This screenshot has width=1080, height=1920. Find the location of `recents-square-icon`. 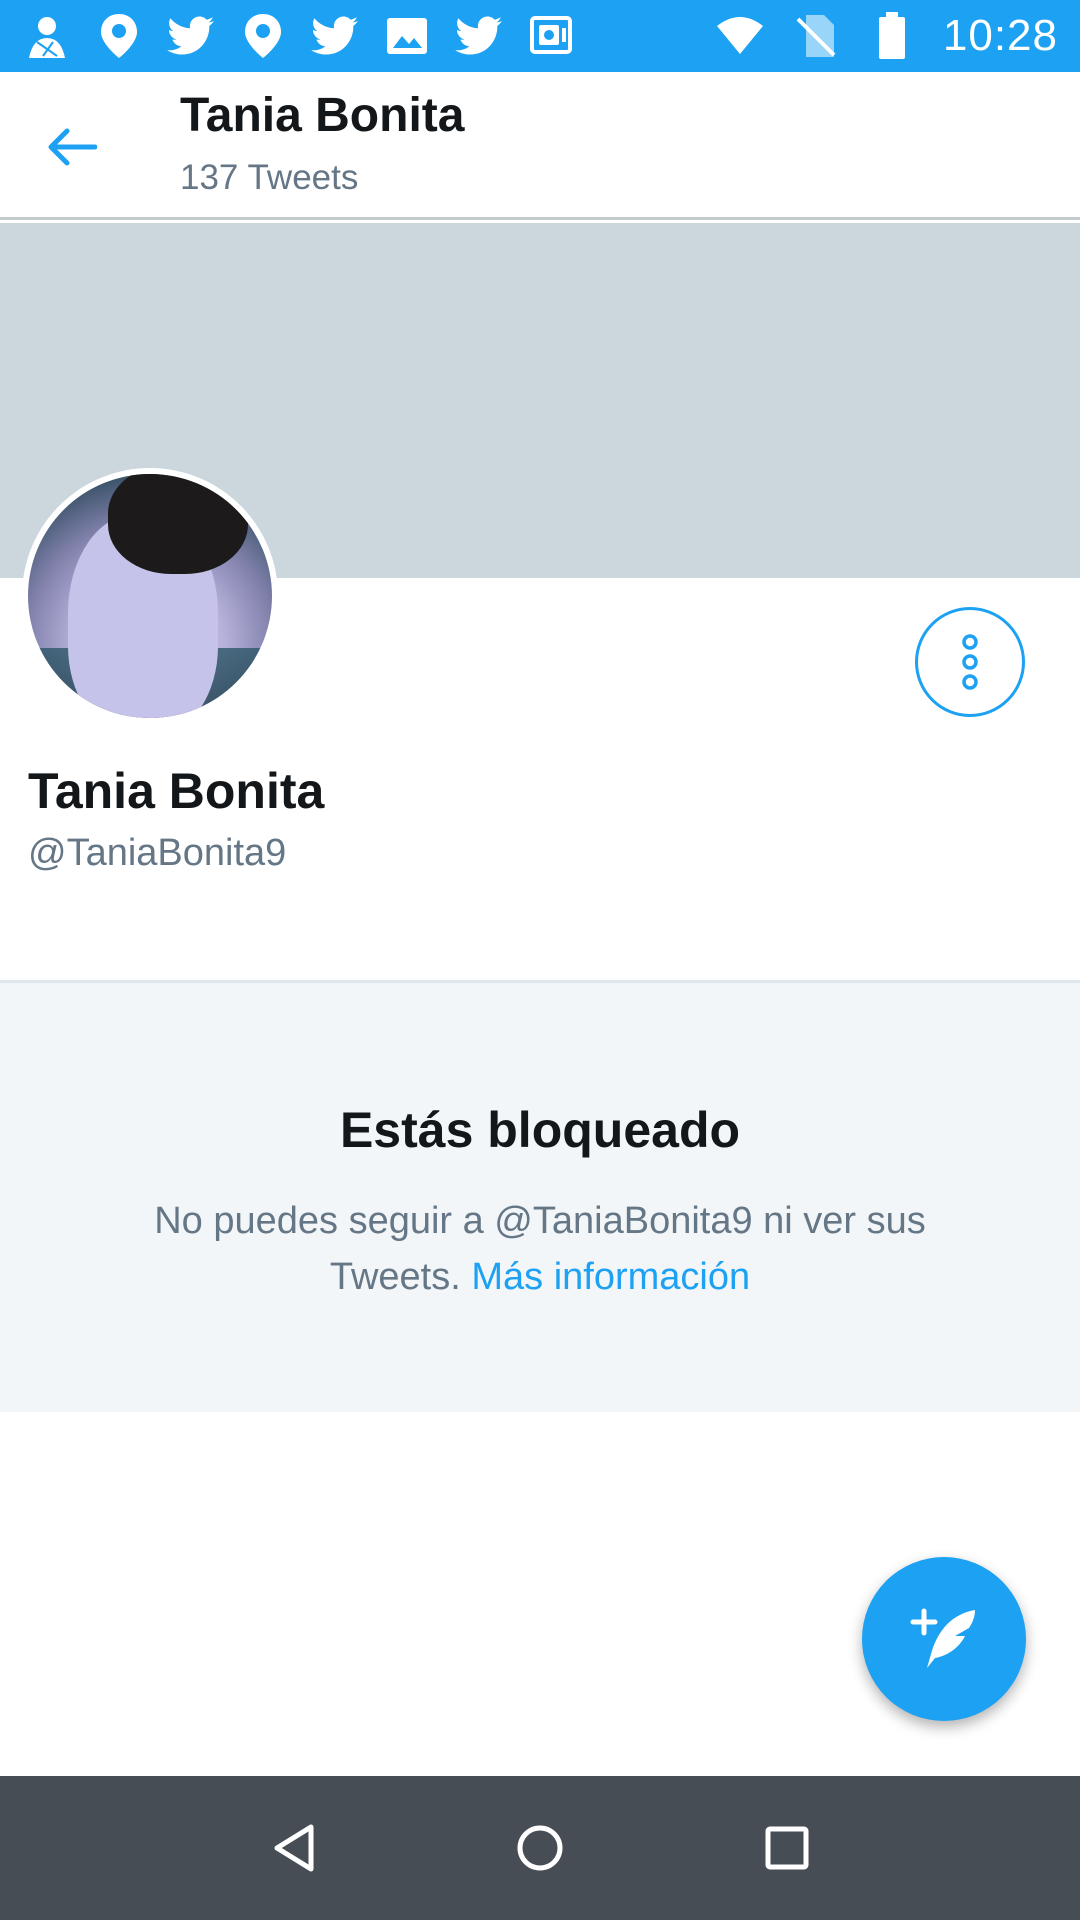

recents-square-icon is located at coordinates (787, 1848).